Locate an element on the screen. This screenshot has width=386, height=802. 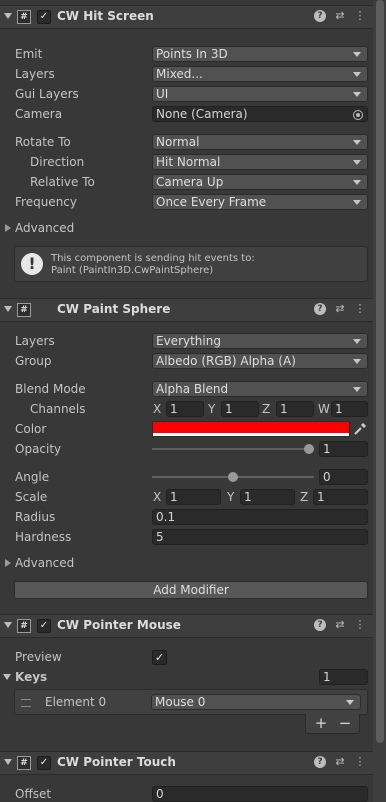
scale-z-field: 1 is located at coordinates (340, 497).